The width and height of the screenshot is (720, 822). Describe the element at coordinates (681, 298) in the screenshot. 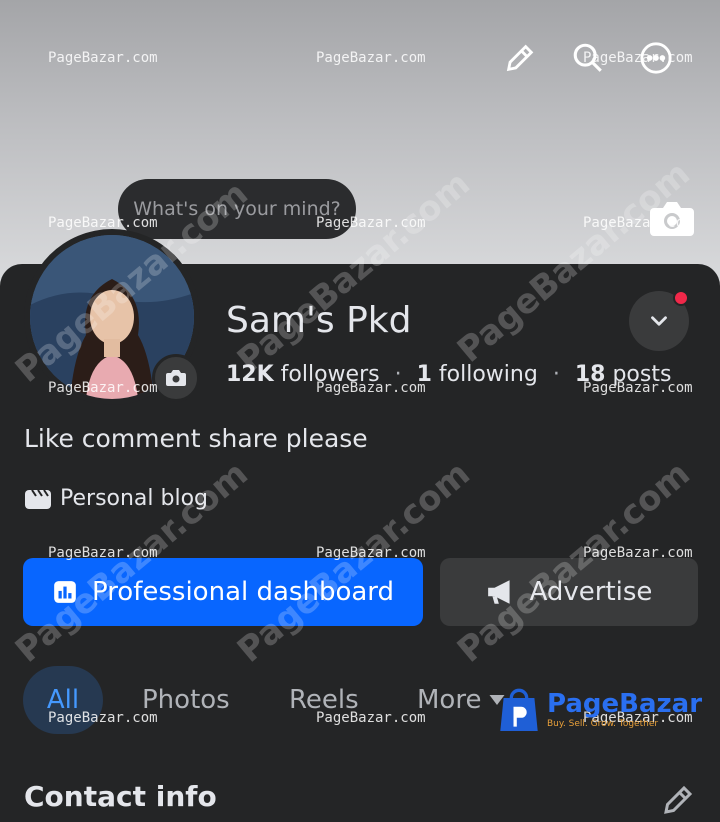

I see `notification-dot` at that location.